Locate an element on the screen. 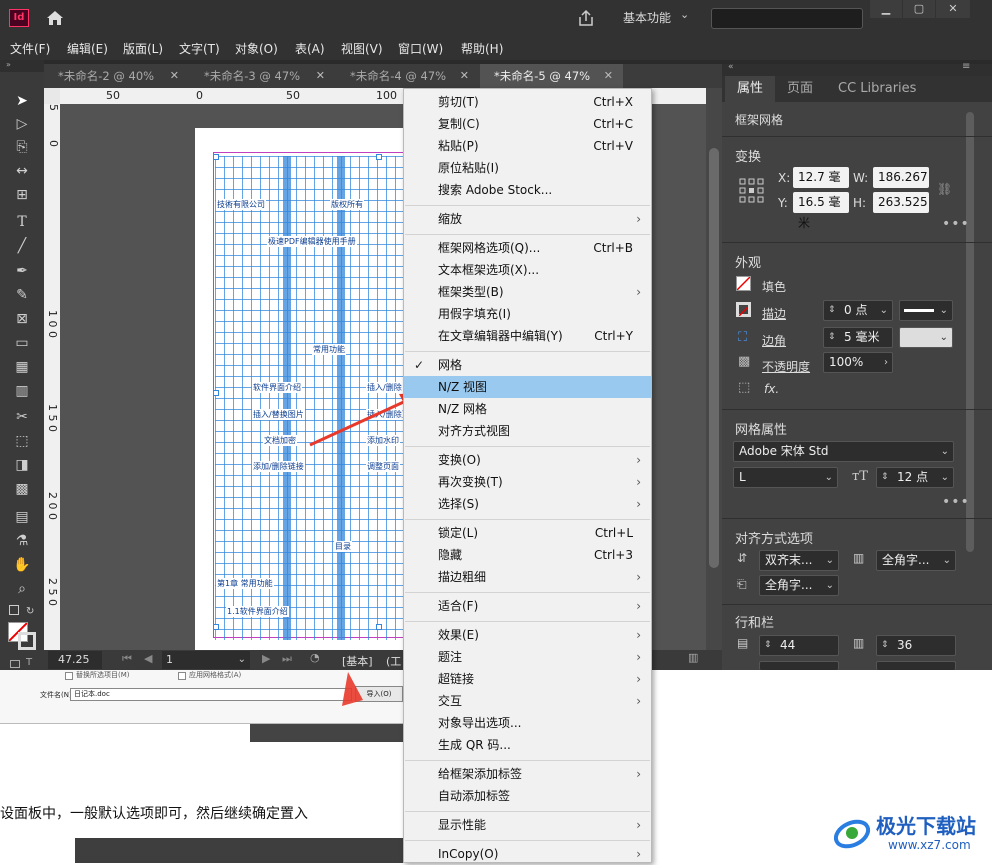 Image resolution: width=992 pixels, height=865 pixels. font-style-dropdown: L ⌄ is located at coordinates (785, 477).